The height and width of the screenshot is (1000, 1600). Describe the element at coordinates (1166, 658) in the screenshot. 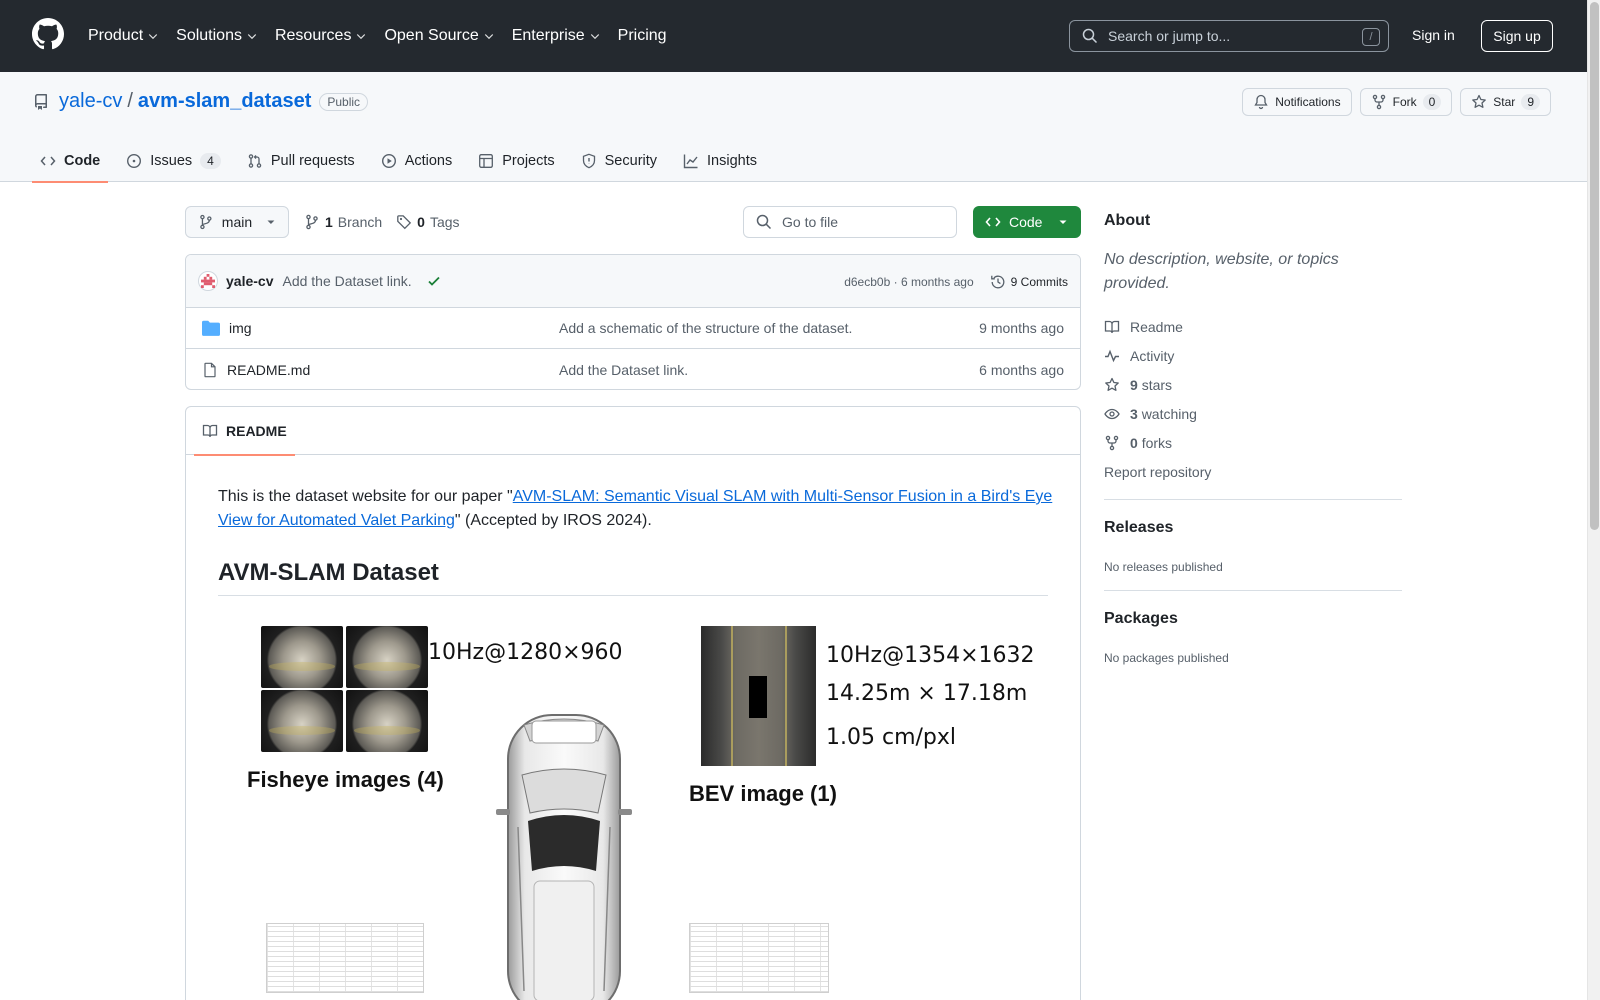

I see `packages-empty-text: No packages published` at that location.